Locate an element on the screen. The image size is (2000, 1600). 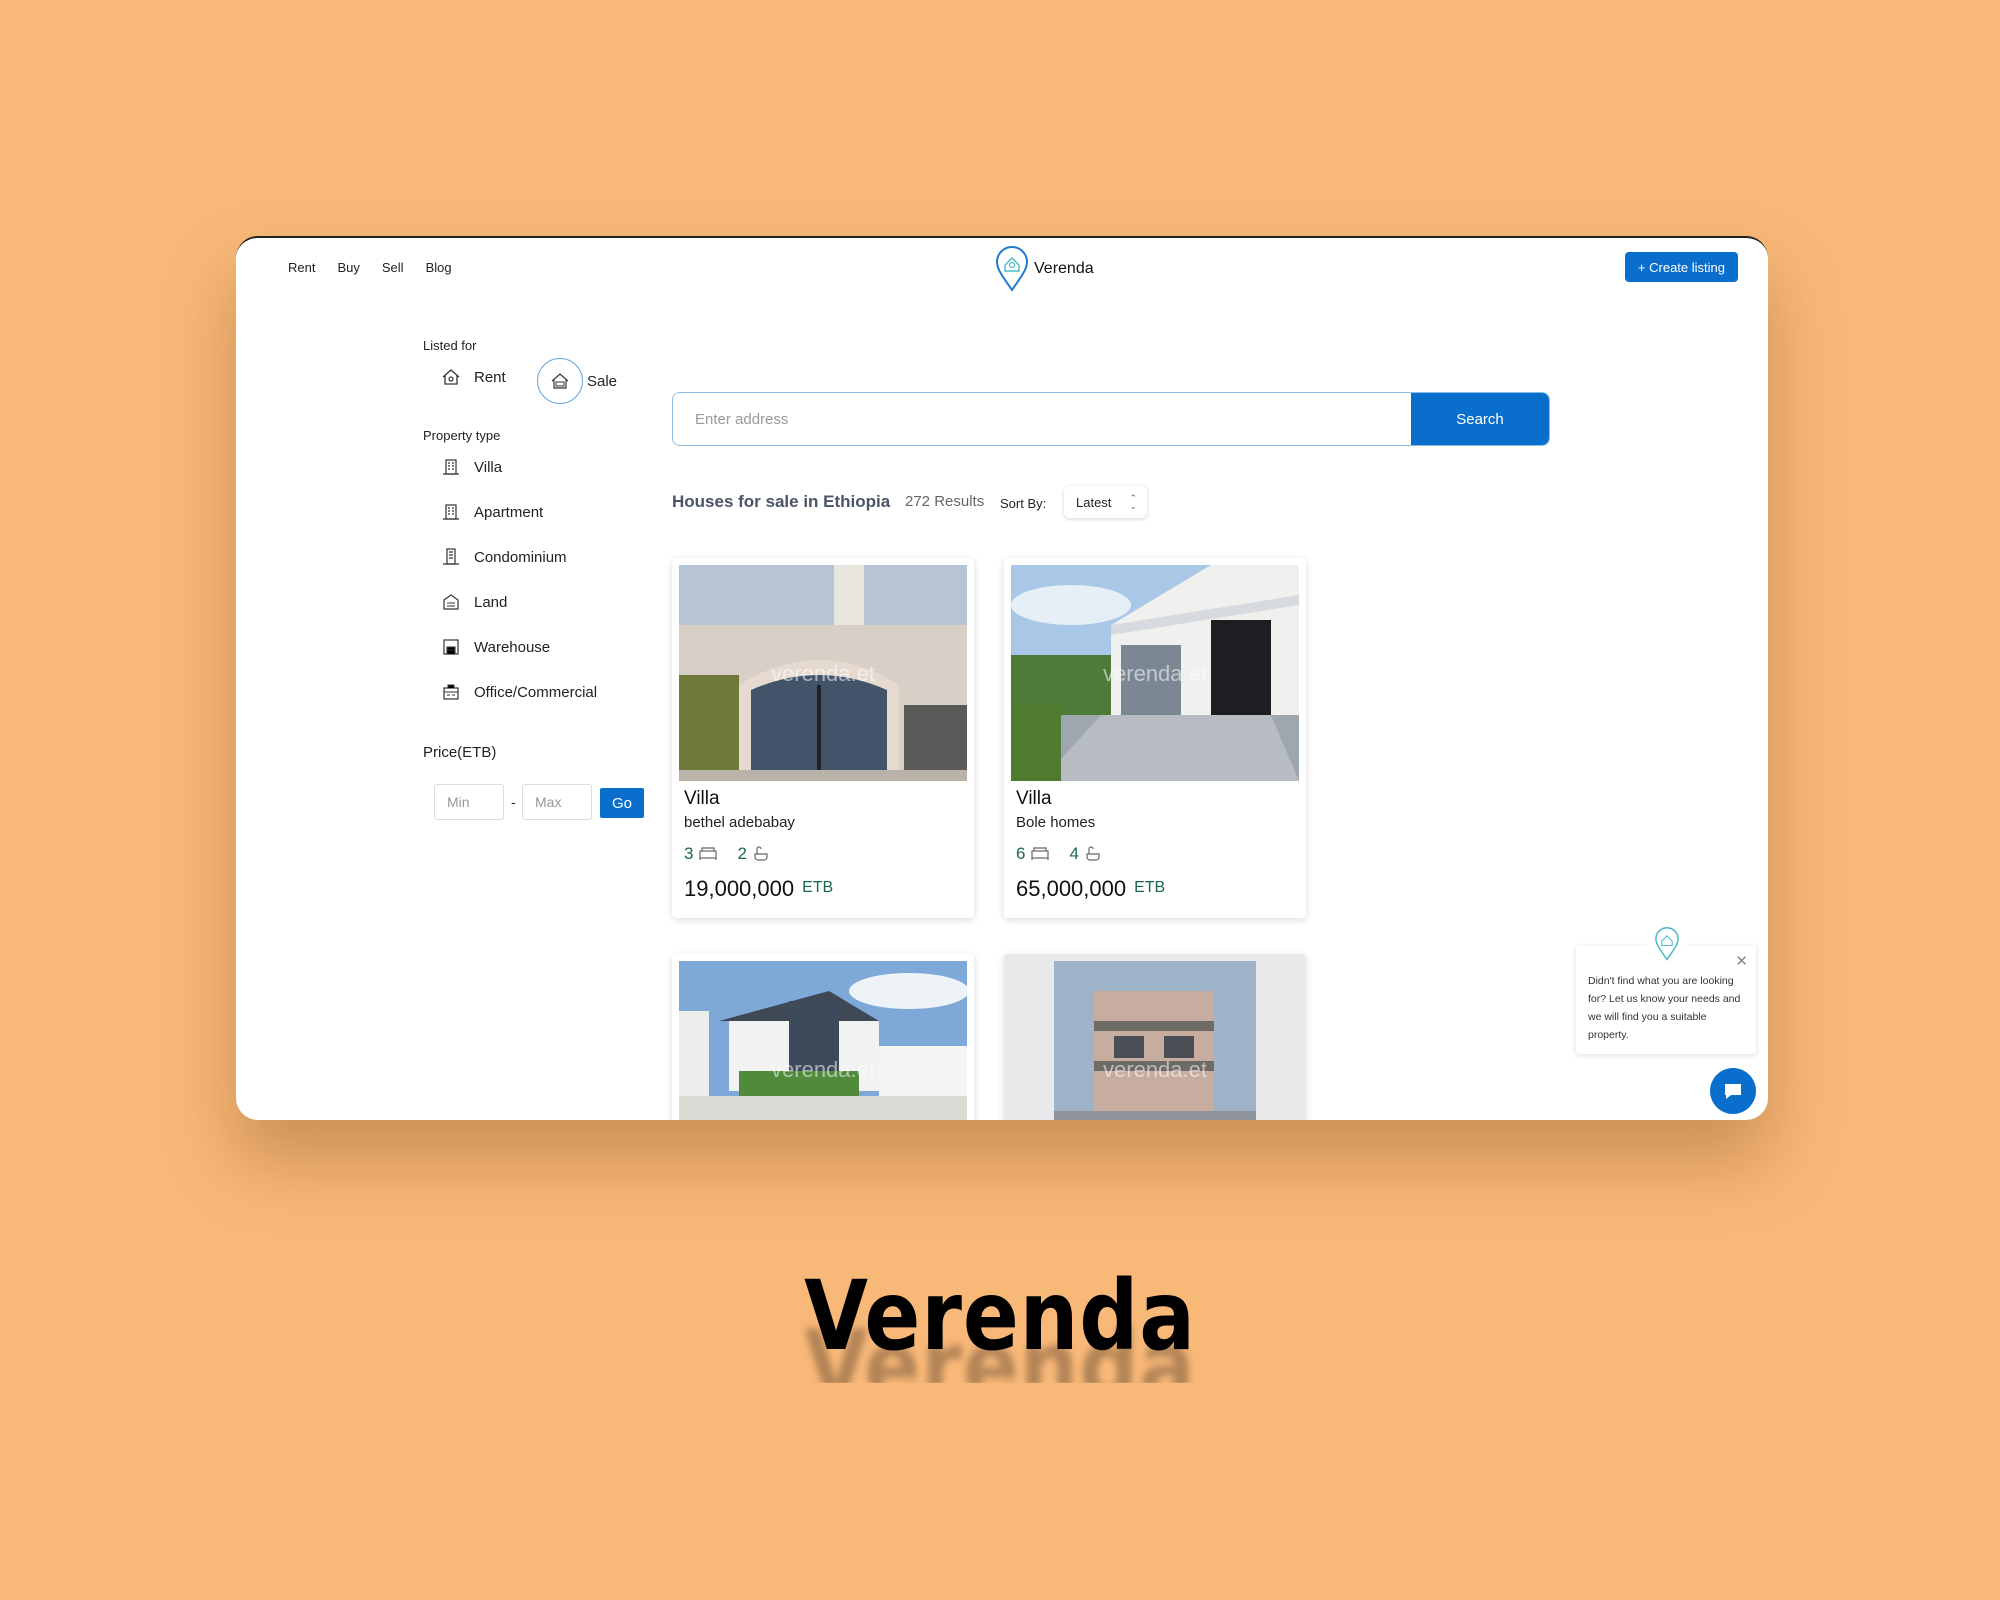
office-label: Office/Commercial is located at coordinates (536, 692).